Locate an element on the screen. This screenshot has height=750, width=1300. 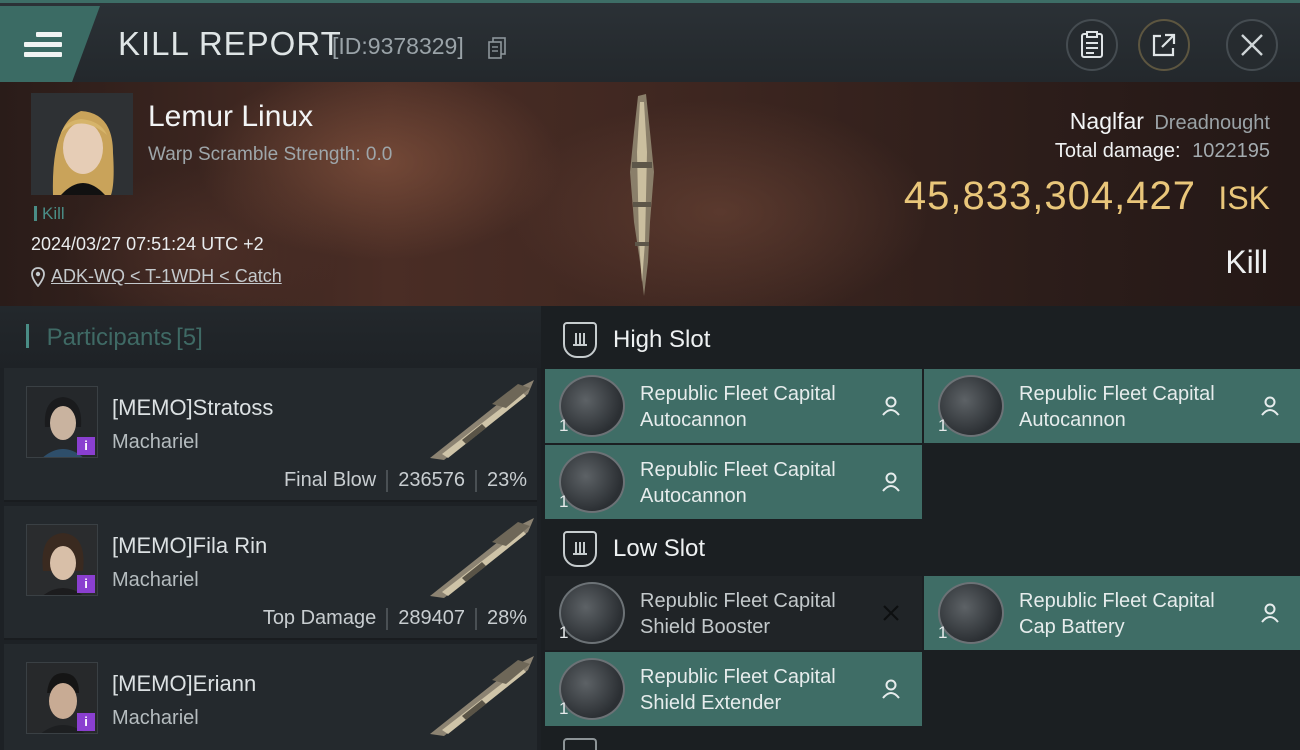
report-id: [ID:9378329] is located at coordinates (398, 46).